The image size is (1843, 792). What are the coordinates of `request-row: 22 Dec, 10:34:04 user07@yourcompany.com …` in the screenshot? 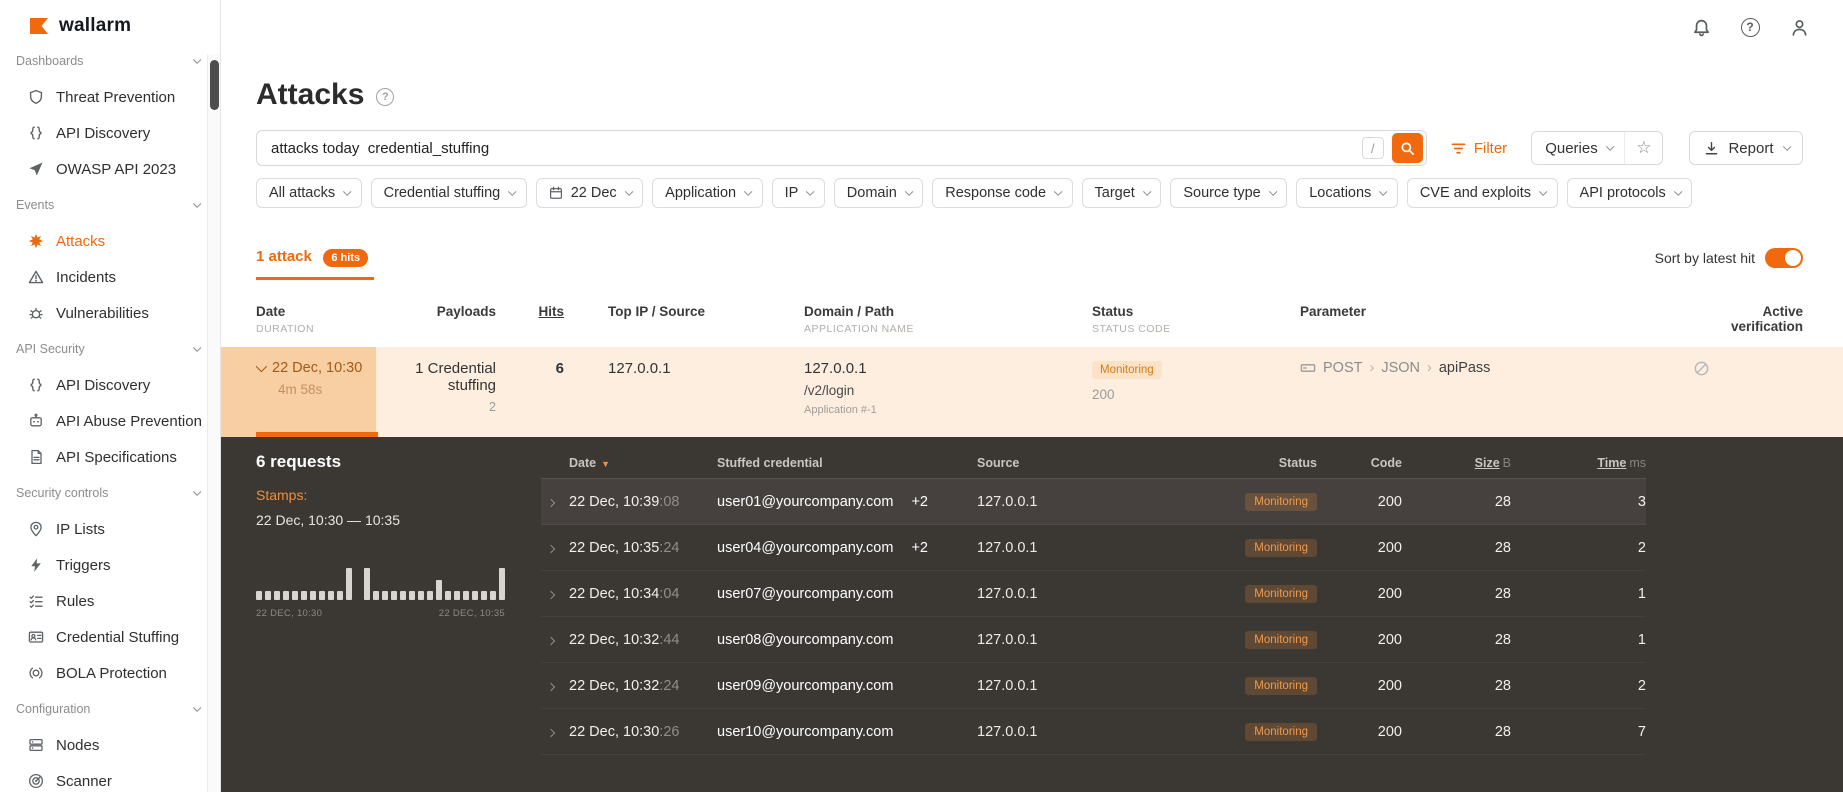 It's located at (1093, 594).